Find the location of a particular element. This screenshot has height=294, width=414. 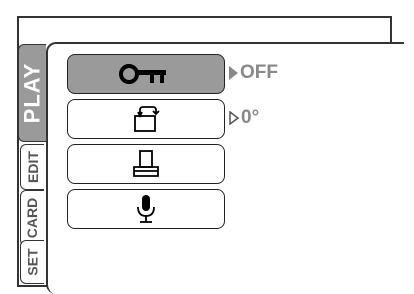

menu-item-print is located at coordinates (146, 164).